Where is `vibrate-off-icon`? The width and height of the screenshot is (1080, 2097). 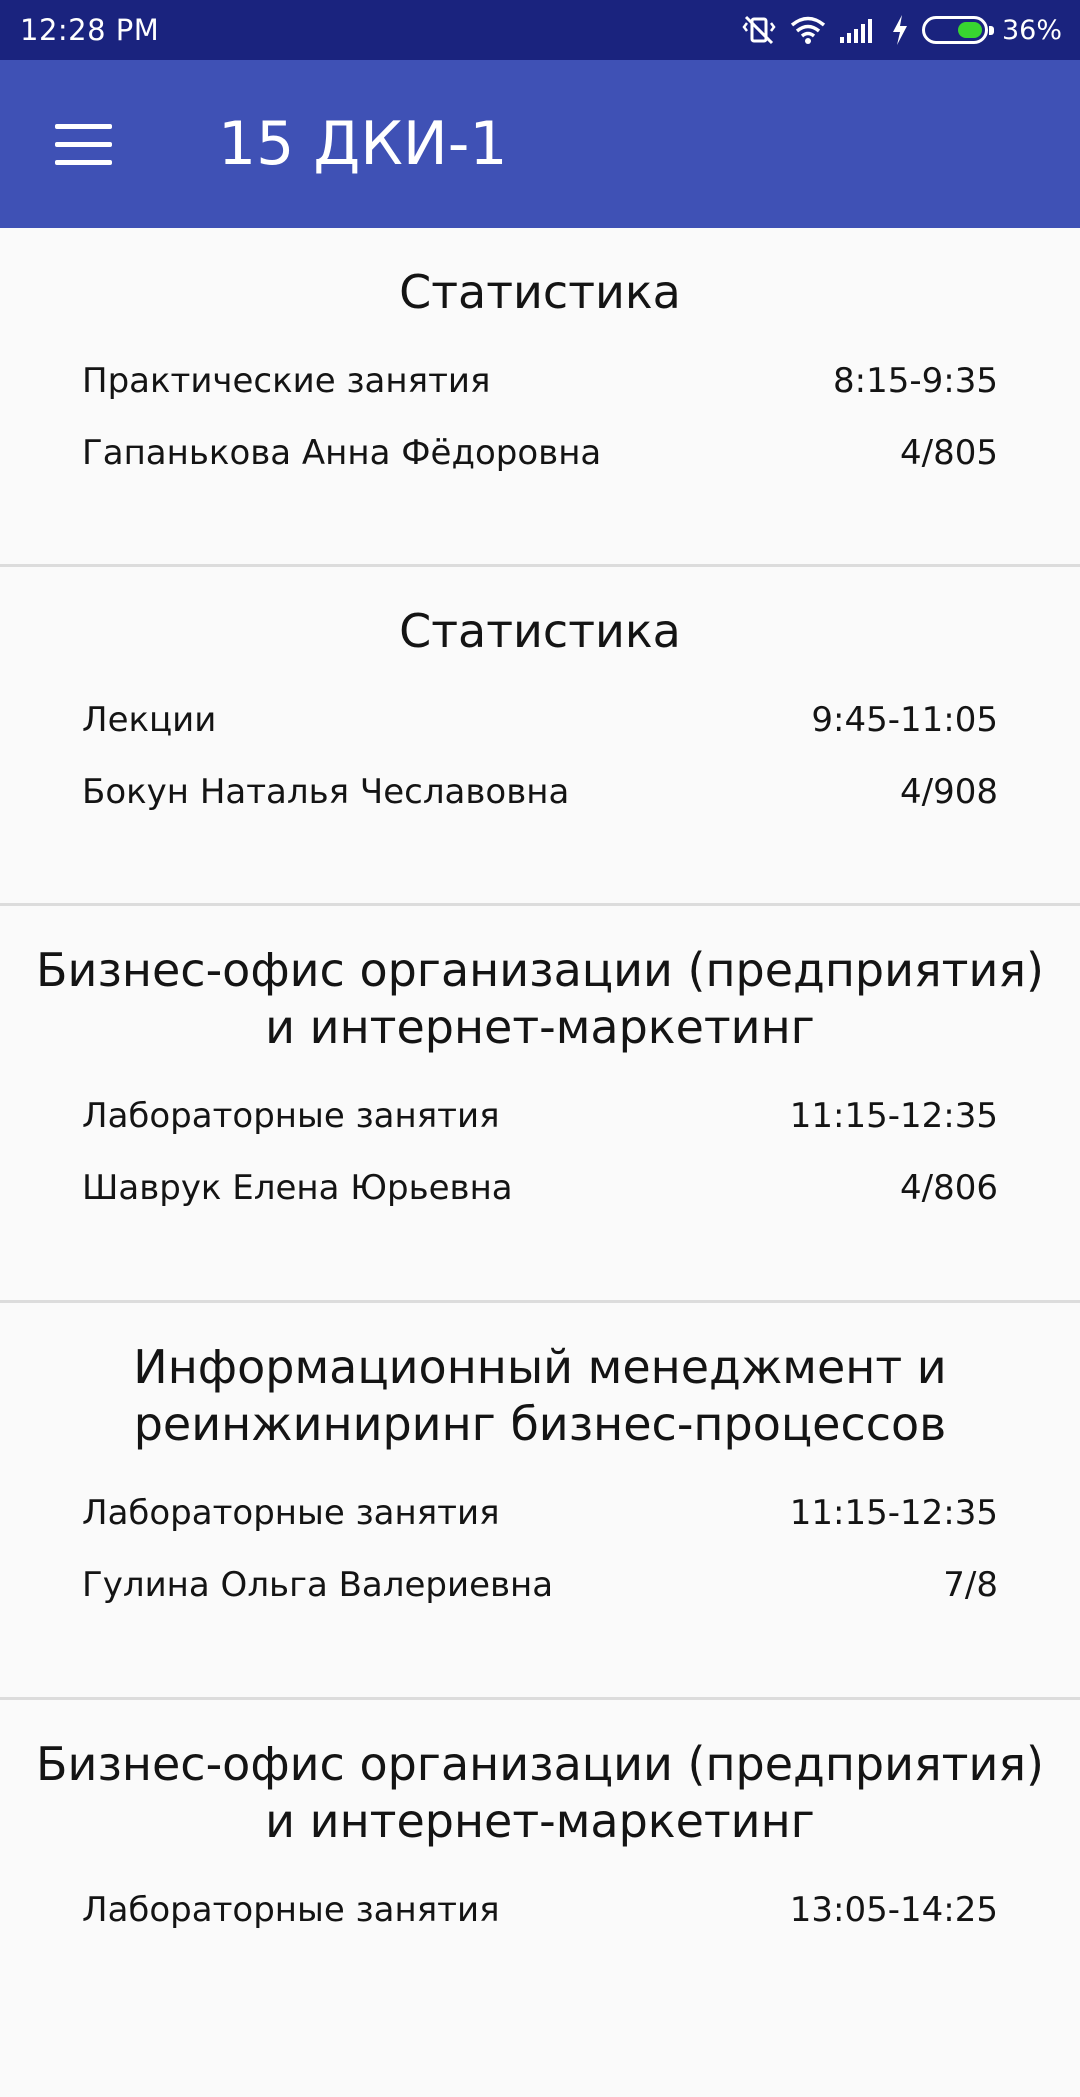
vibrate-off-icon is located at coordinates (759, 30).